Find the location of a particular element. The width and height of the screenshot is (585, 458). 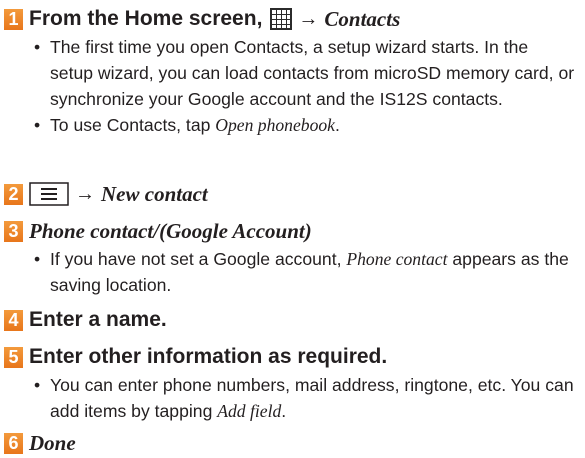

step-number-badge: 3 is located at coordinates (13, 231).